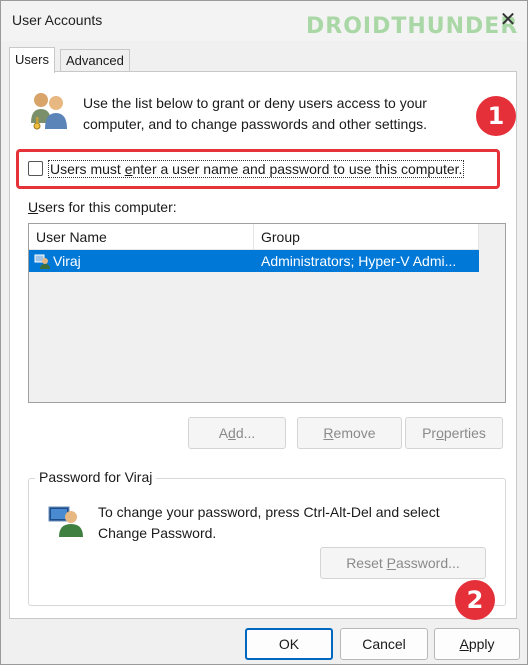 This screenshot has height=665, width=528. I want to click on user-name-cell: Viraj, so click(67, 261).